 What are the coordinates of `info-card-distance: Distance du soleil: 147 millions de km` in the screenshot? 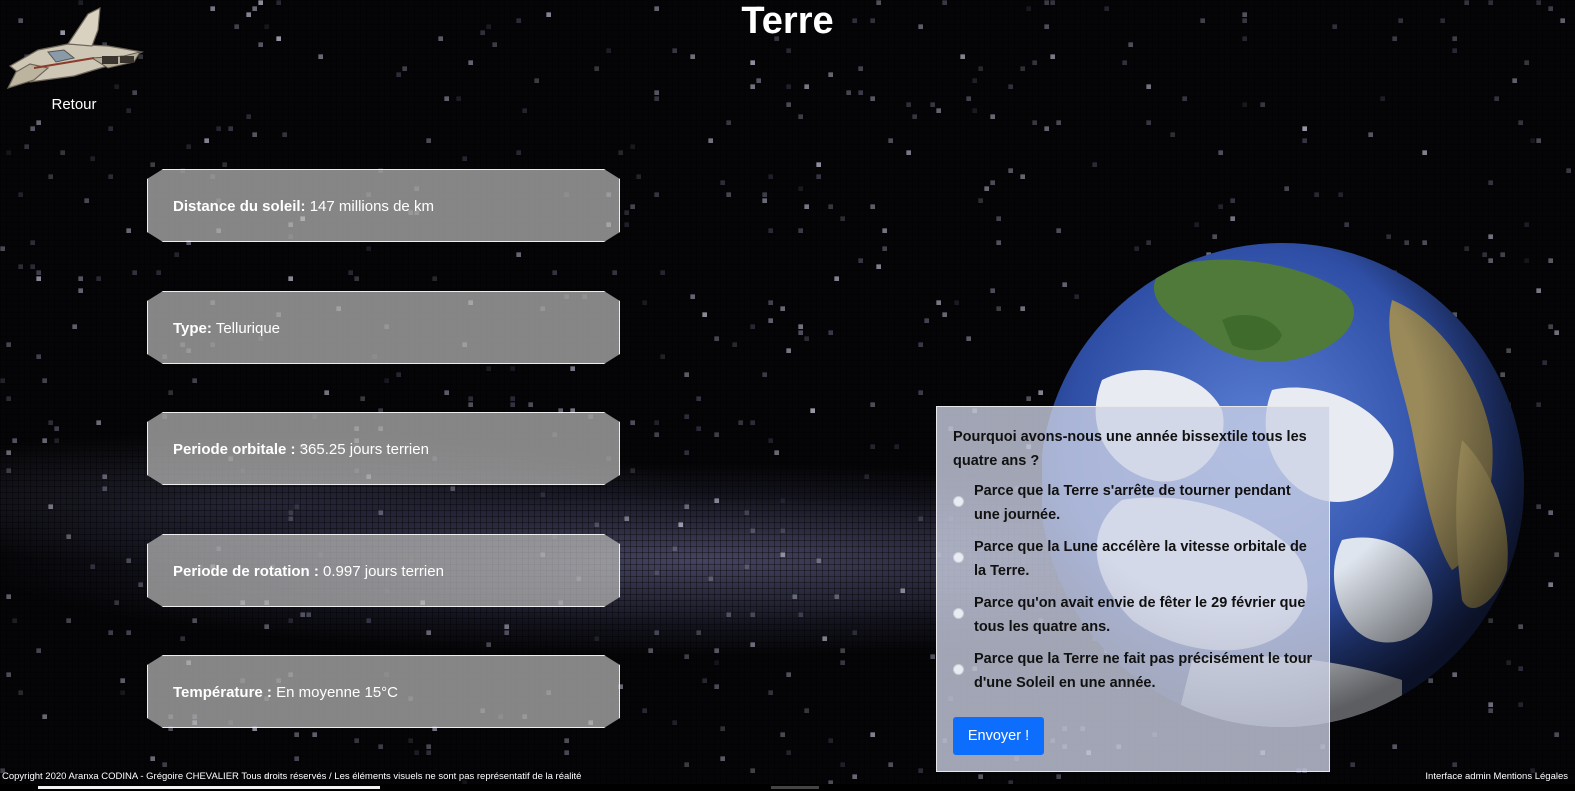 It's located at (383, 205).